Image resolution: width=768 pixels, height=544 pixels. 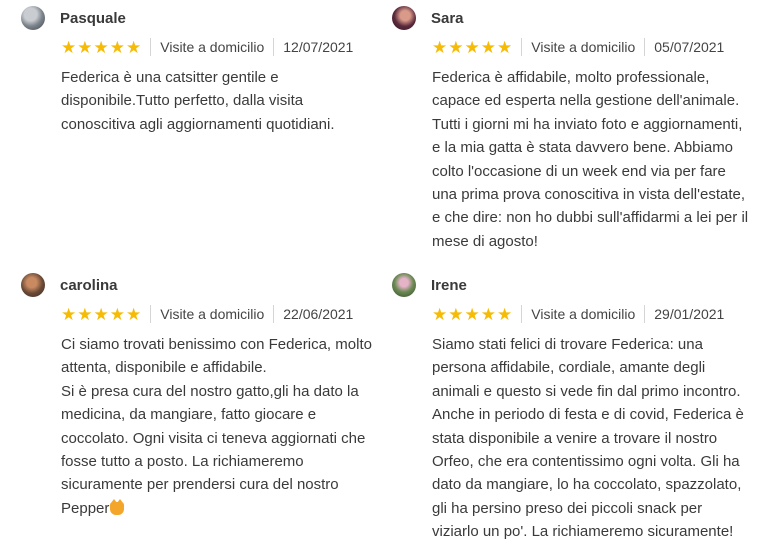 I want to click on review-meta: ★ ★ ★ ★ ★ Visite a domicilio 05/07/2021, so click(x=592, y=47).